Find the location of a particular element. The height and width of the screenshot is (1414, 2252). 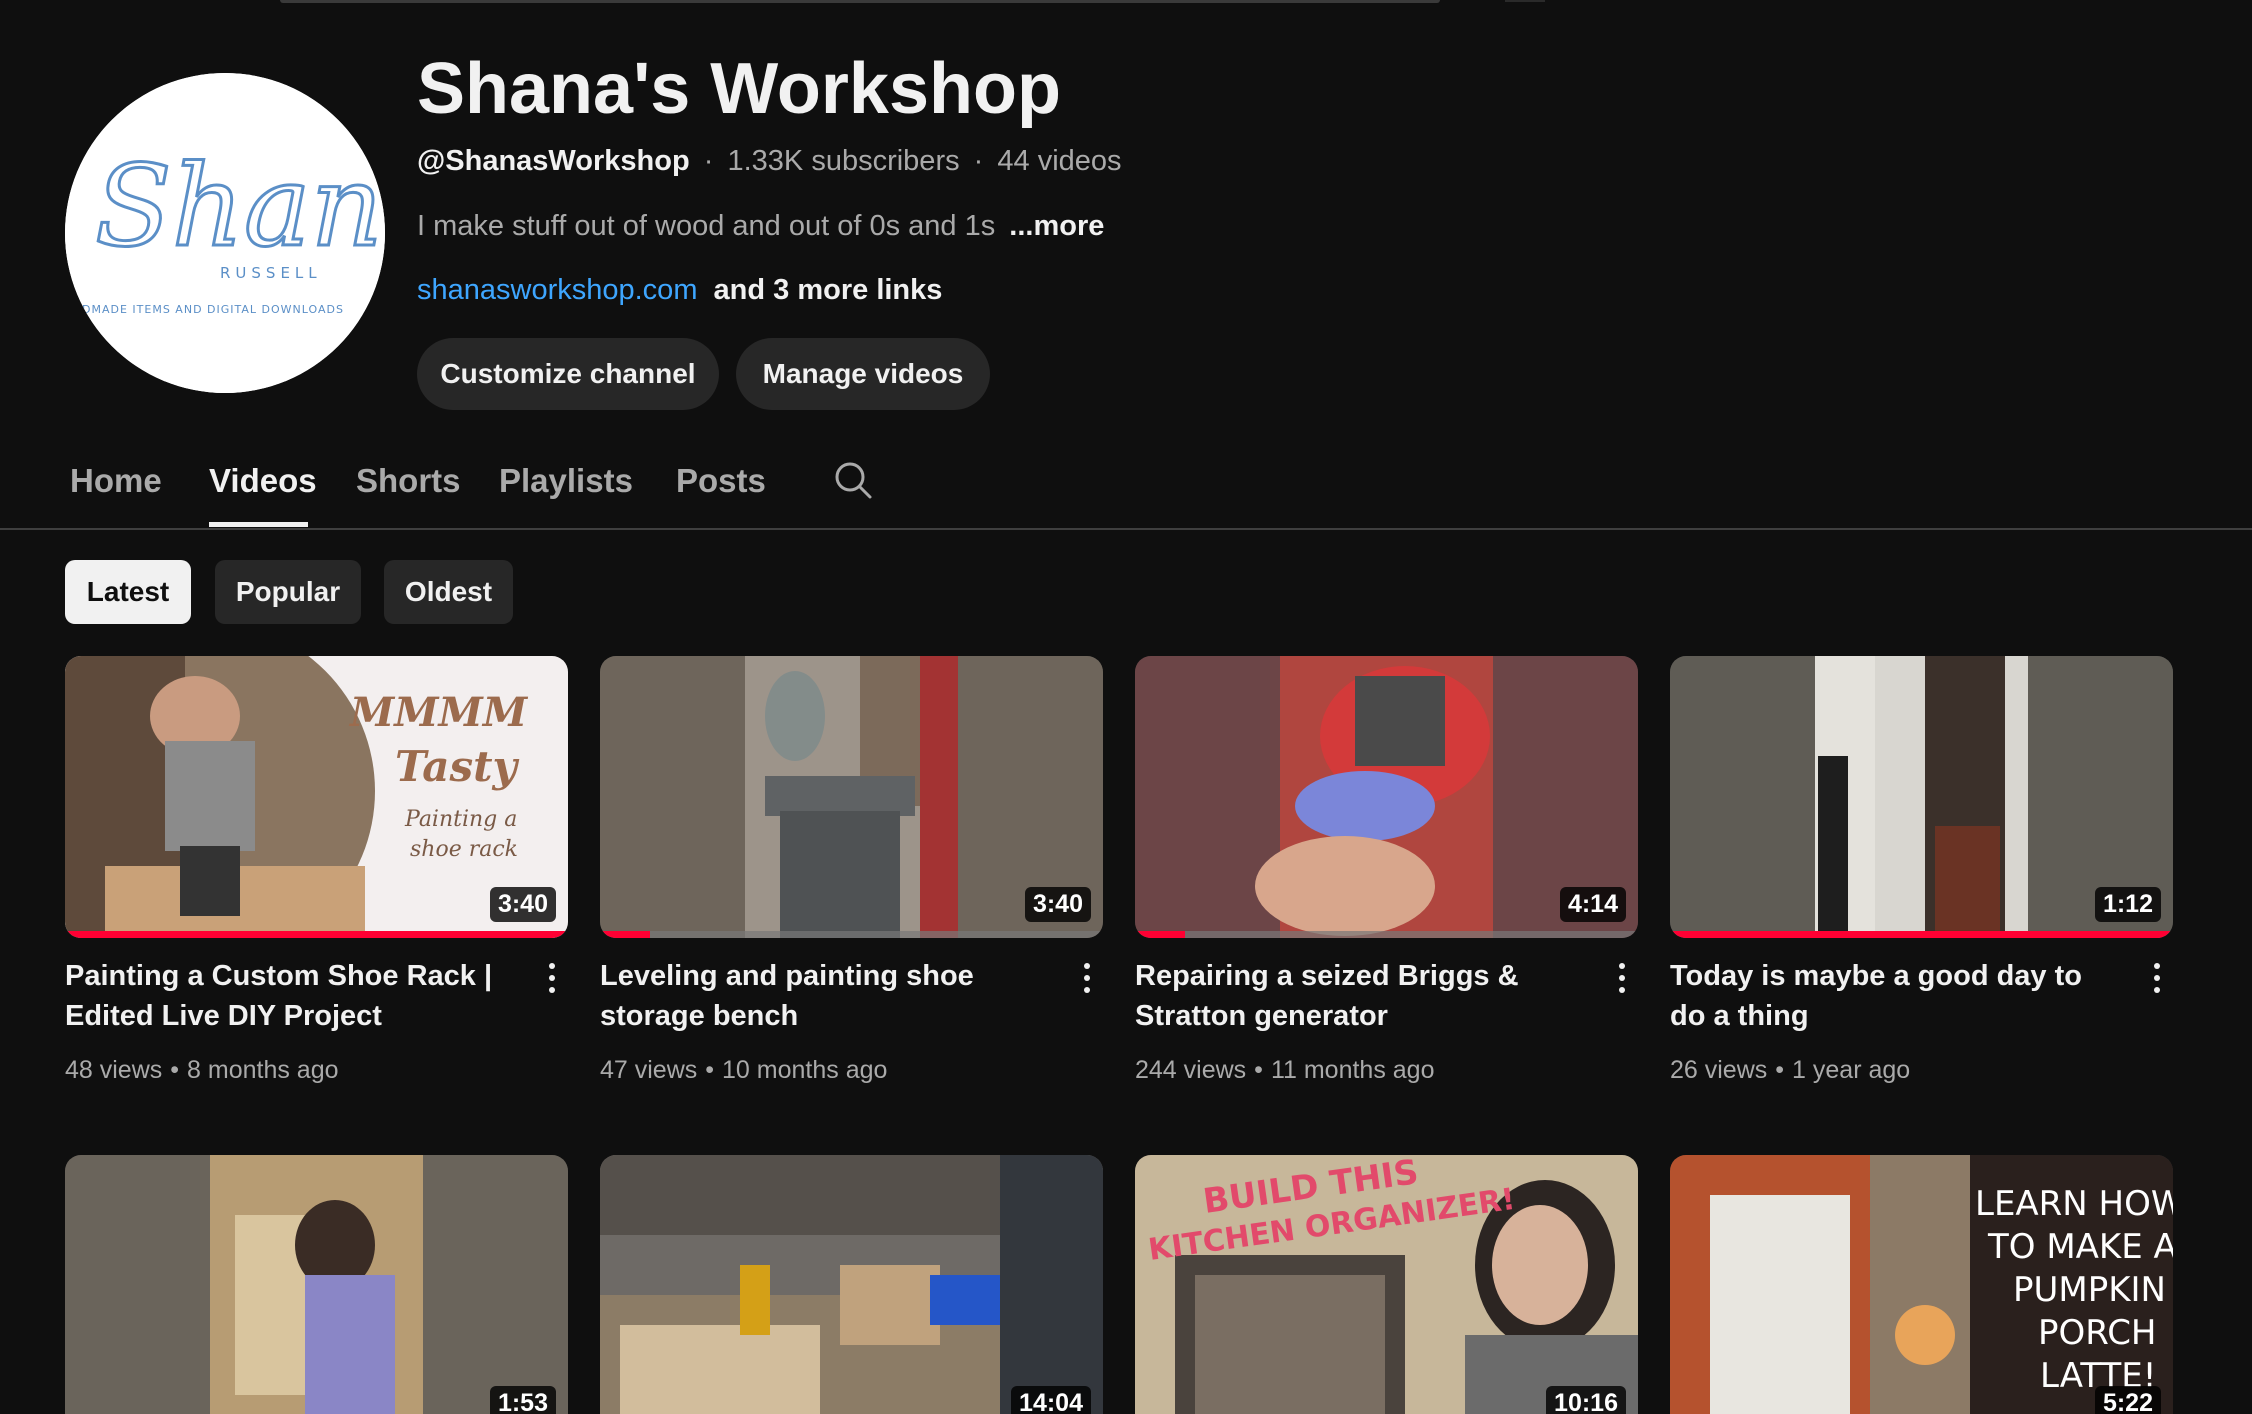

thumb-text-4: PORCH is located at coordinates (2097, 1333).